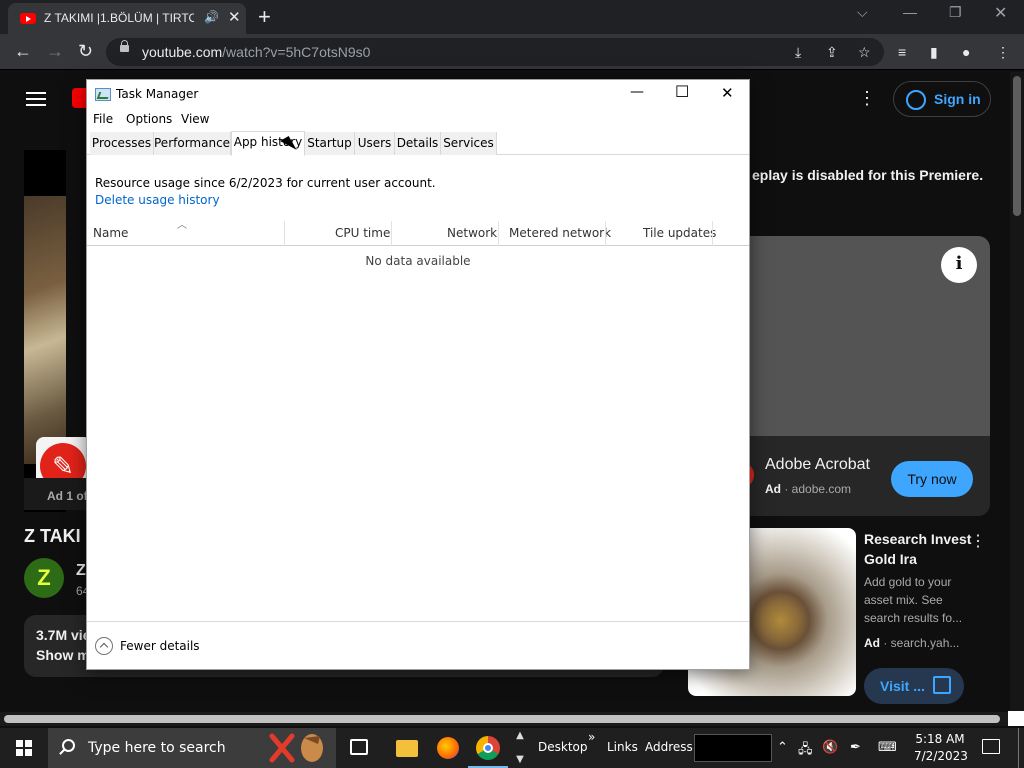 The width and height of the screenshot is (1024, 768). Describe the element at coordinates (591, 737) in the screenshot. I see `toolbar-overflow-chevron: »` at that location.